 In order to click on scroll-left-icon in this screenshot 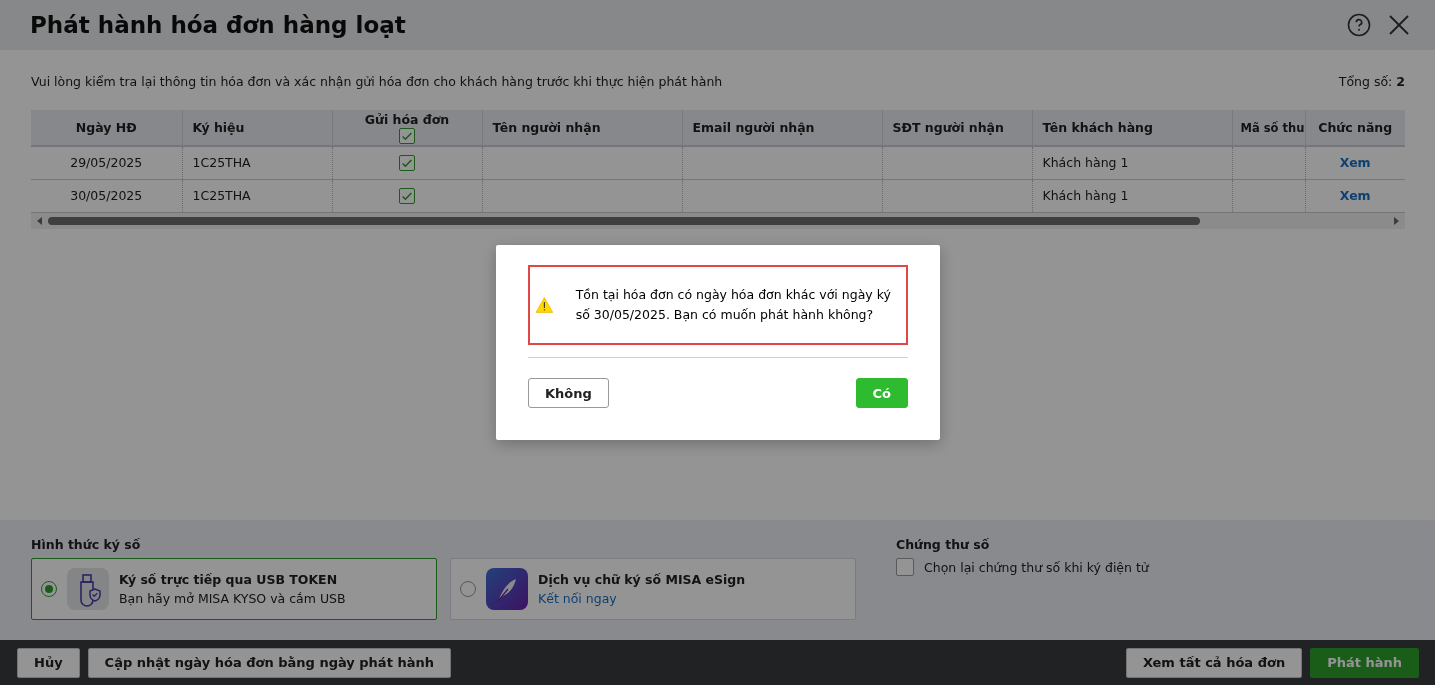, I will do `click(40, 220)`.